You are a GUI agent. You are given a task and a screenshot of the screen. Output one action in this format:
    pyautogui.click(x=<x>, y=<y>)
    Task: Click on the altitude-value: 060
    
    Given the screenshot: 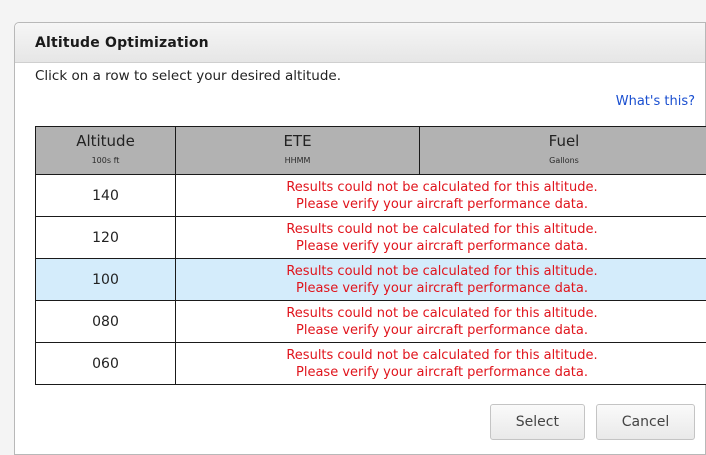 What is the action you would take?
    pyautogui.click(x=105, y=363)
    